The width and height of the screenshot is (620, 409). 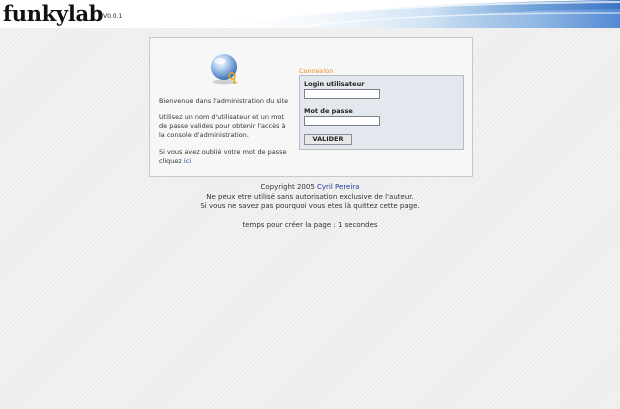 I want to click on forgot-password-link: ici, so click(x=187, y=161).